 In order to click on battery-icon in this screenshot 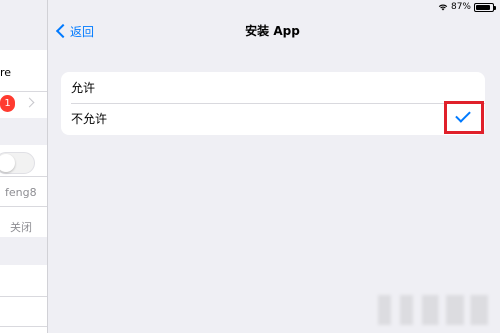, I will do `click(485, 7)`.